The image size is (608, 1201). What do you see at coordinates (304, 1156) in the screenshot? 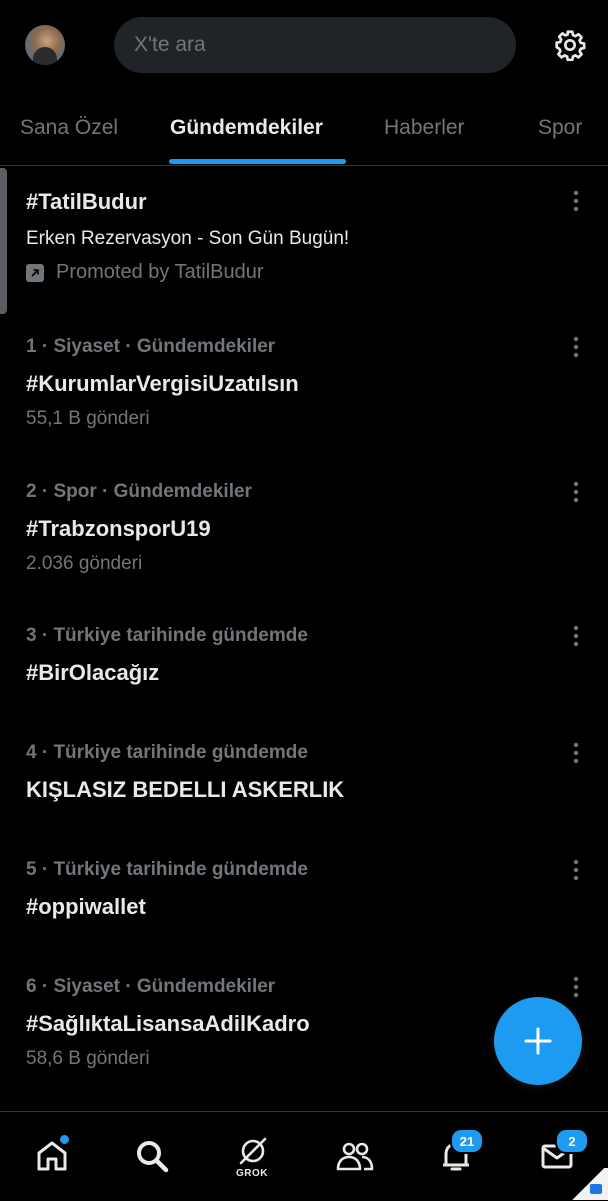
I see `bottom-nav: GROK 21 2` at bounding box center [304, 1156].